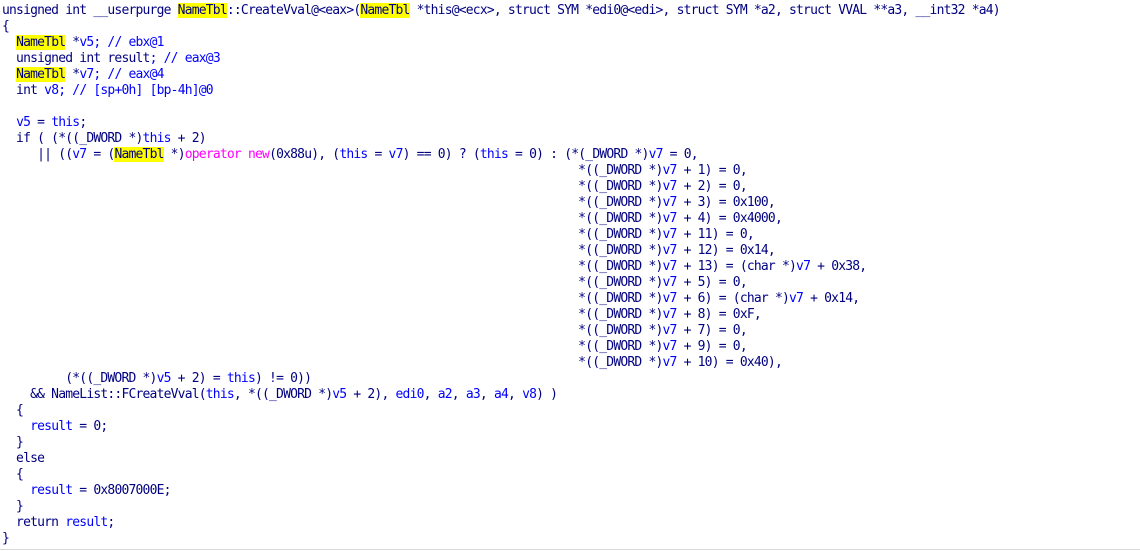 This screenshot has width=1140, height=551. What do you see at coordinates (37, 154) in the screenshot?
I see `code-token: || ((` at bounding box center [37, 154].